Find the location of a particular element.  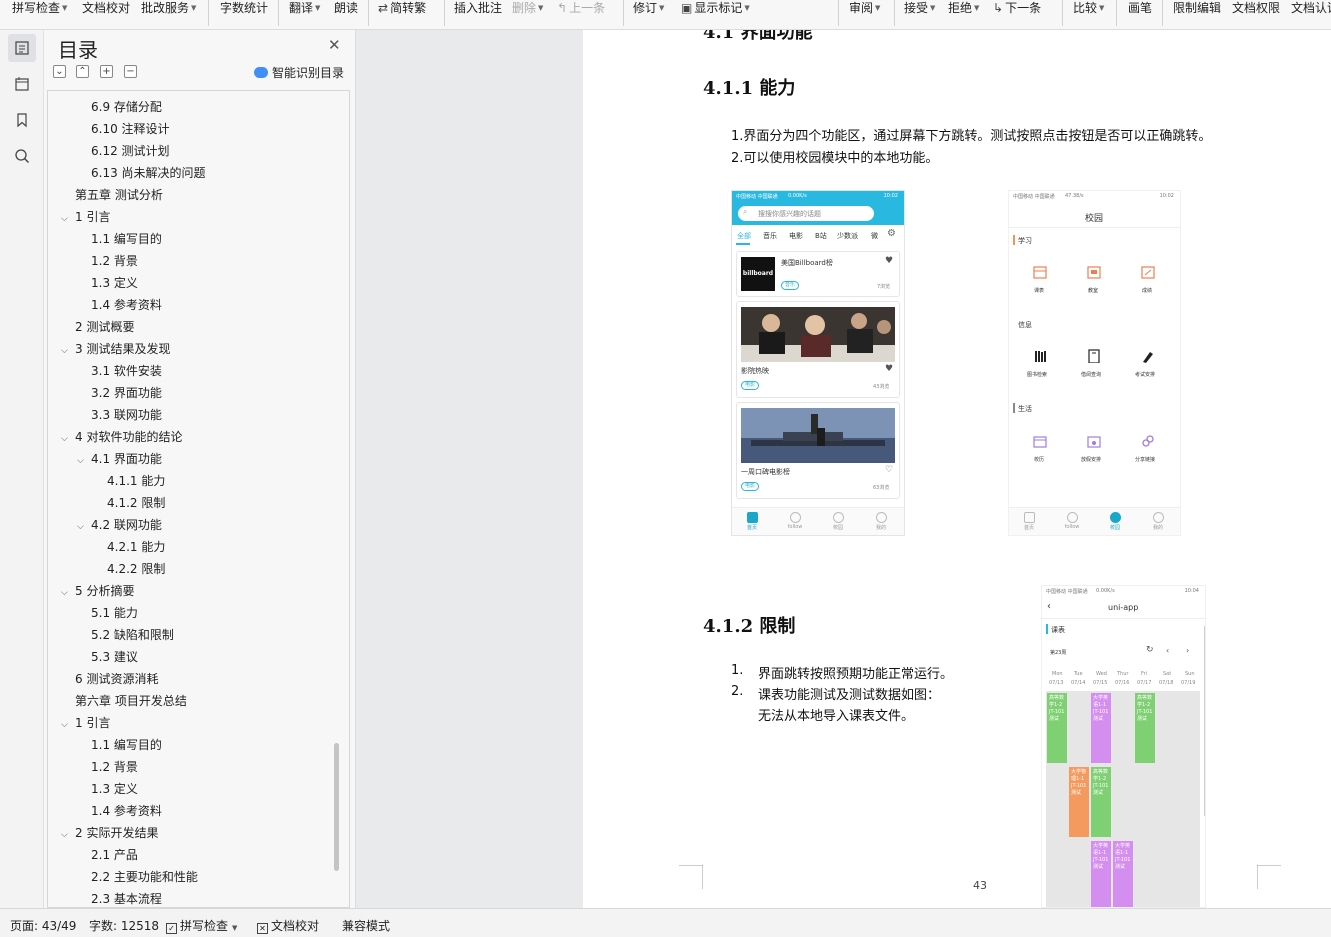

toc-item: 5.3 建议 is located at coordinates (114, 657).